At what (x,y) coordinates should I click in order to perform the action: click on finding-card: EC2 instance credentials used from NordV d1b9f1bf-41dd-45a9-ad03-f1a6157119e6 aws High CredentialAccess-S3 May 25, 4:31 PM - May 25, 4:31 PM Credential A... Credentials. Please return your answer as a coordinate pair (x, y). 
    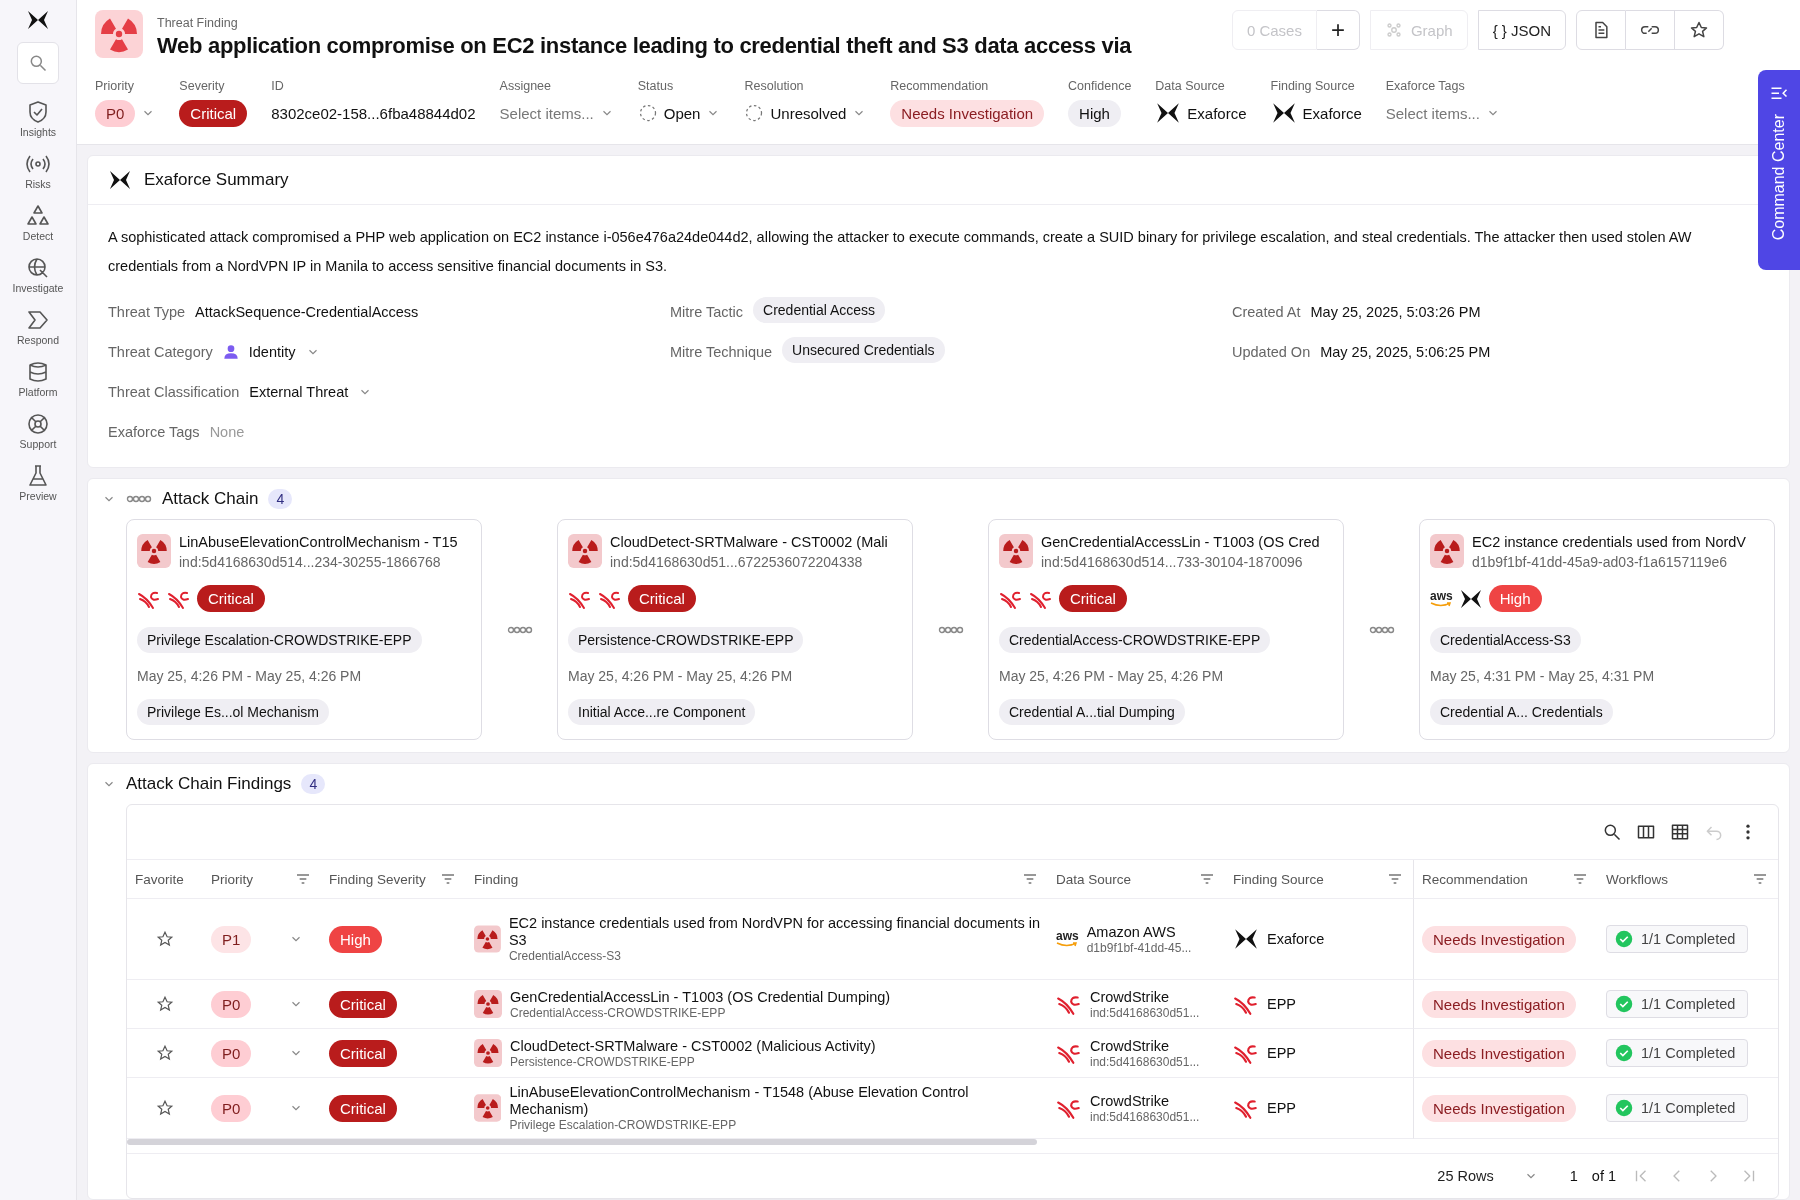
    Looking at the image, I should click on (1597, 629).